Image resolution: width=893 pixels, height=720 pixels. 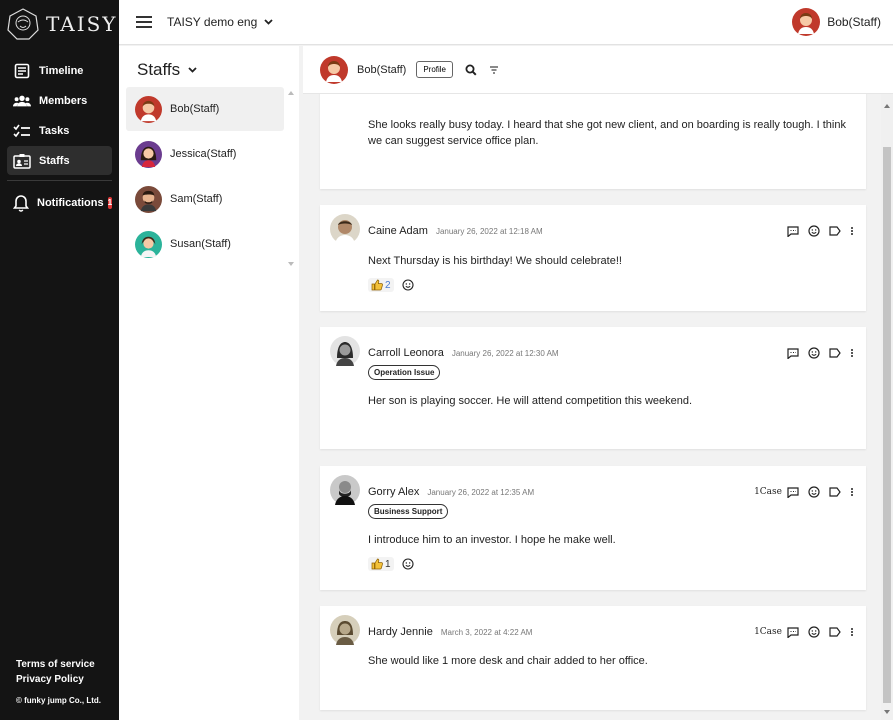 I want to click on post-reactions: 1, so click(x=391, y=564).